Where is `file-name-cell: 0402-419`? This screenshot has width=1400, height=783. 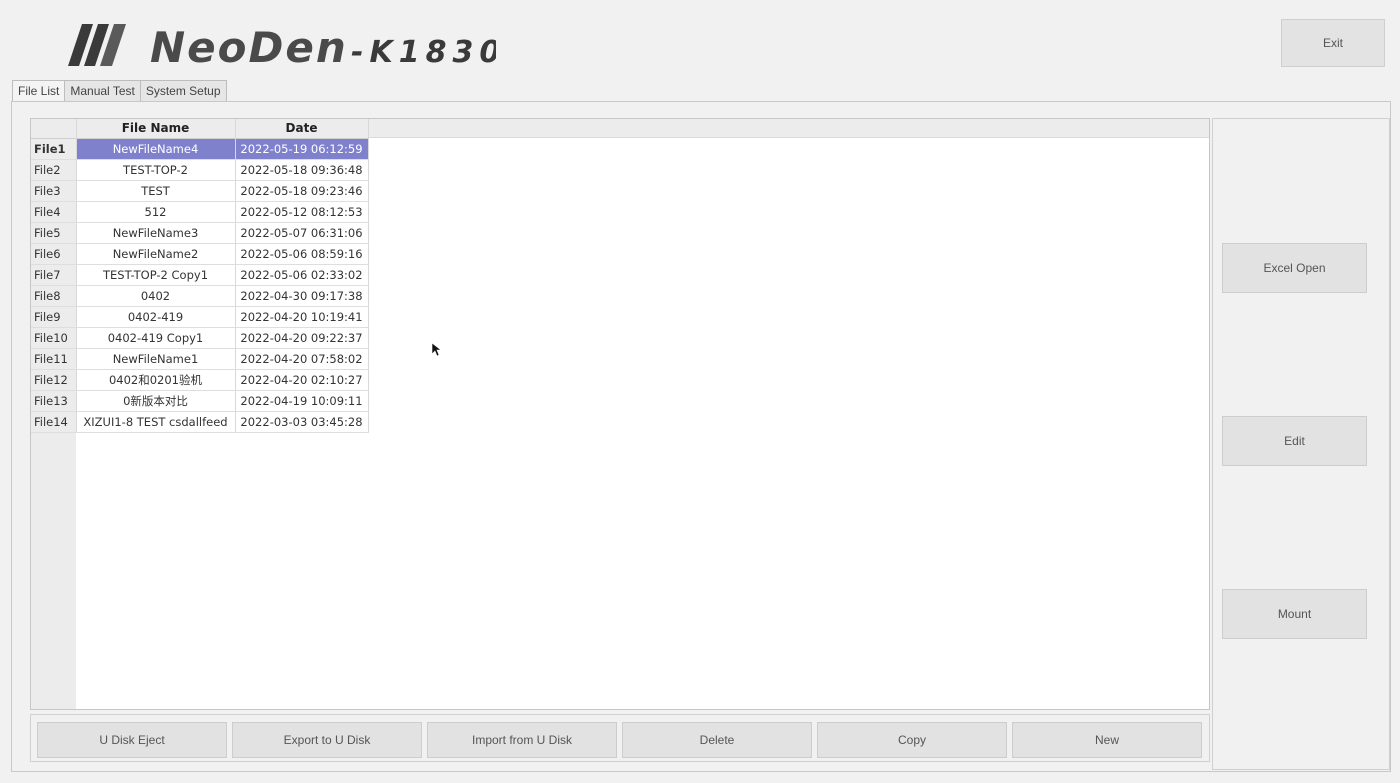
file-name-cell: 0402-419 is located at coordinates (156, 317).